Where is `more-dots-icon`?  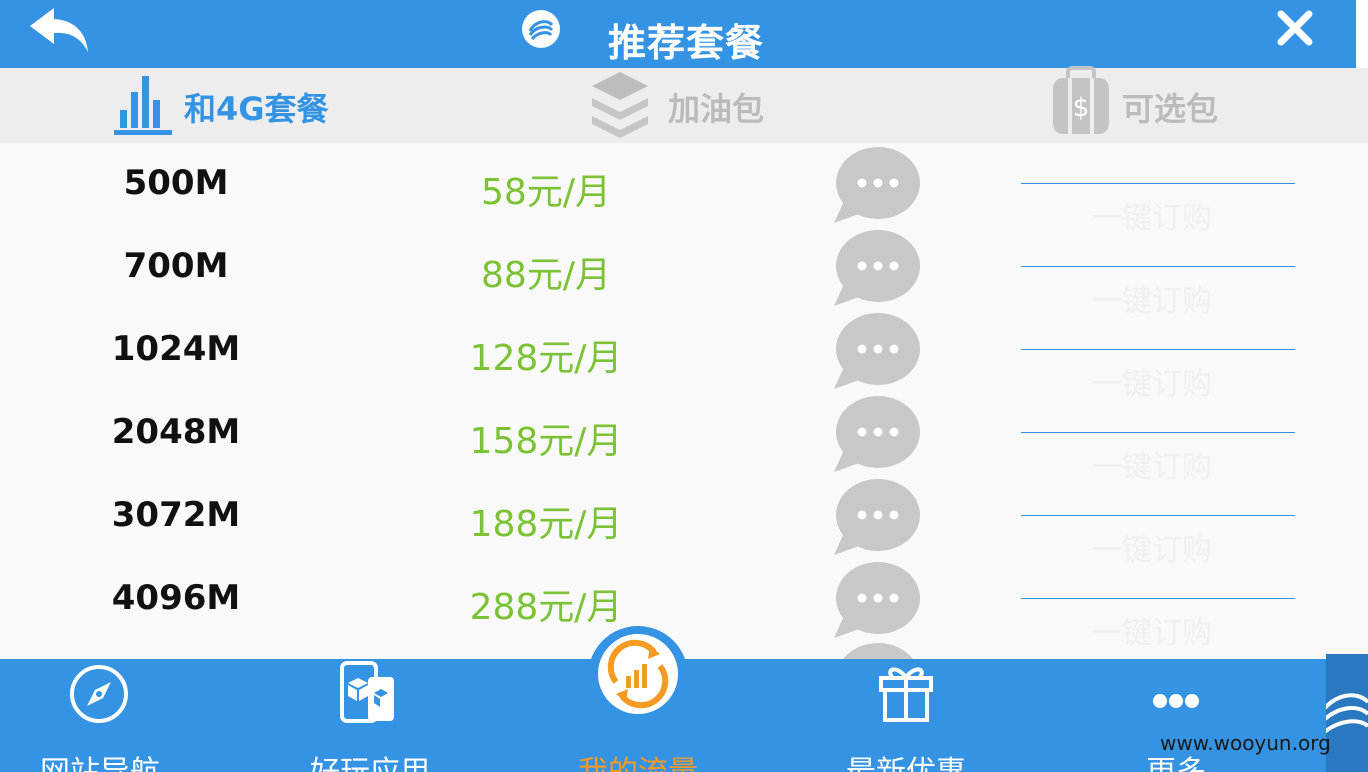
more-dots-icon is located at coordinates (1176, 701).